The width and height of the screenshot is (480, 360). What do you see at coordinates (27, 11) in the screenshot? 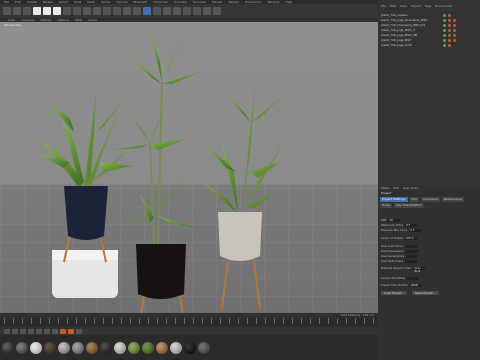
I see `live-selection-icon` at bounding box center [27, 11].